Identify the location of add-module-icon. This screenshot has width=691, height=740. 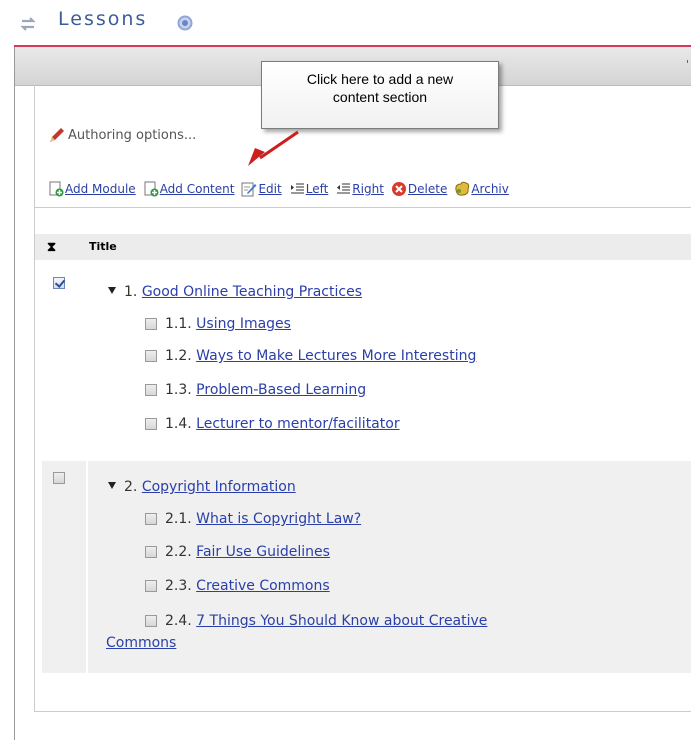
(56, 189).